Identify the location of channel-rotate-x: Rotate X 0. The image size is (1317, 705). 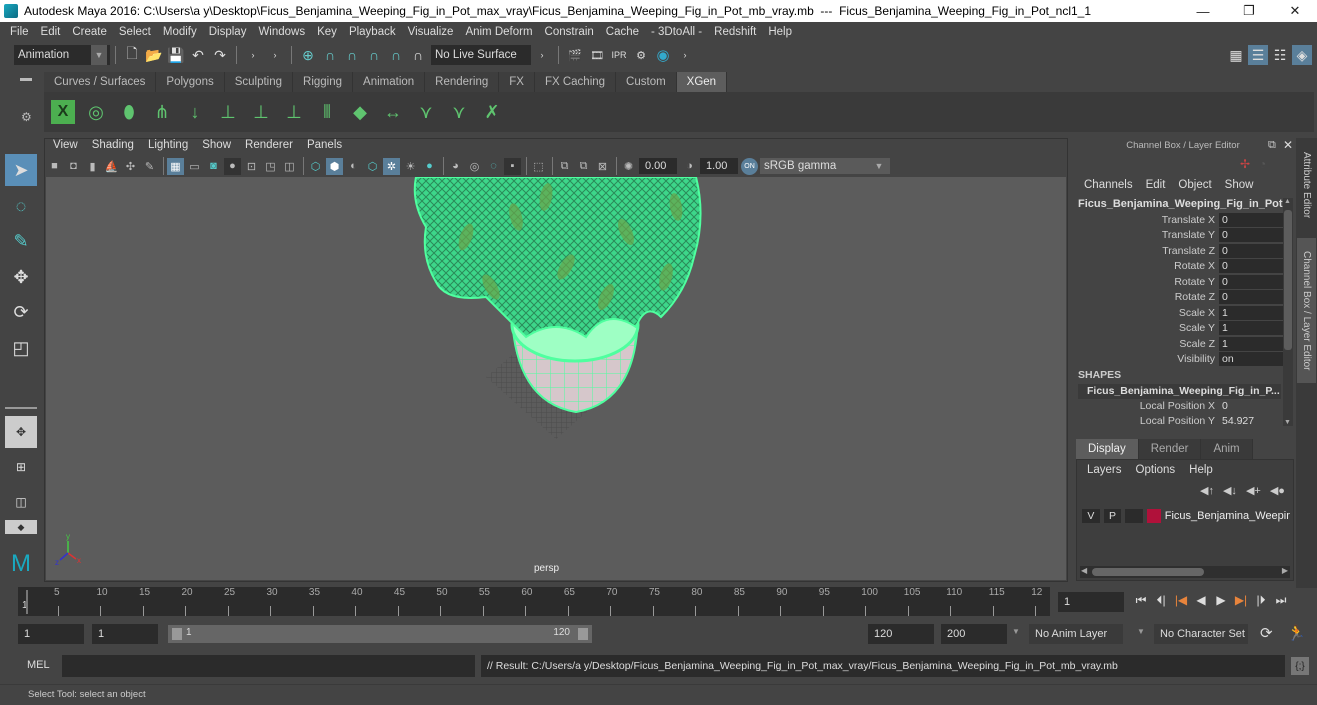
(1180, 266).